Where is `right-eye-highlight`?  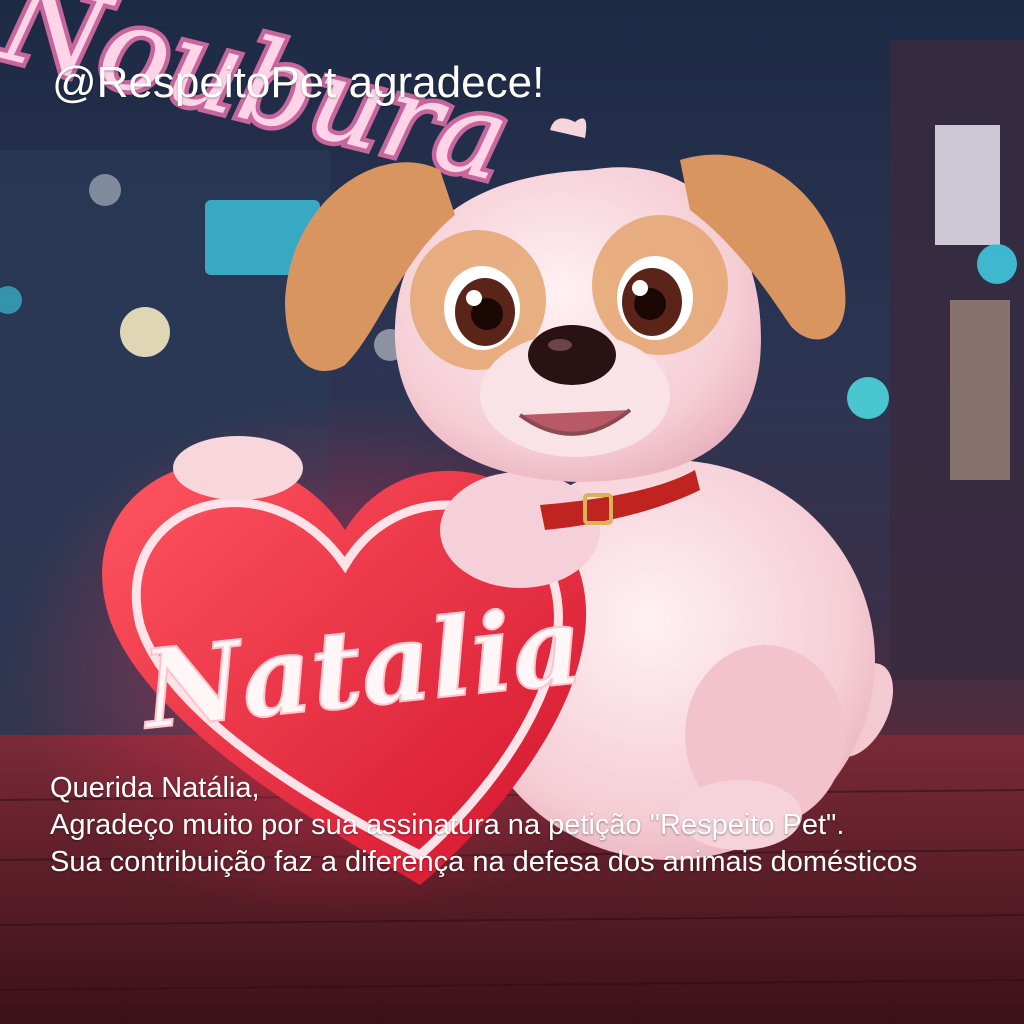 right-eye-highlight is located at coordinates (640, 288).